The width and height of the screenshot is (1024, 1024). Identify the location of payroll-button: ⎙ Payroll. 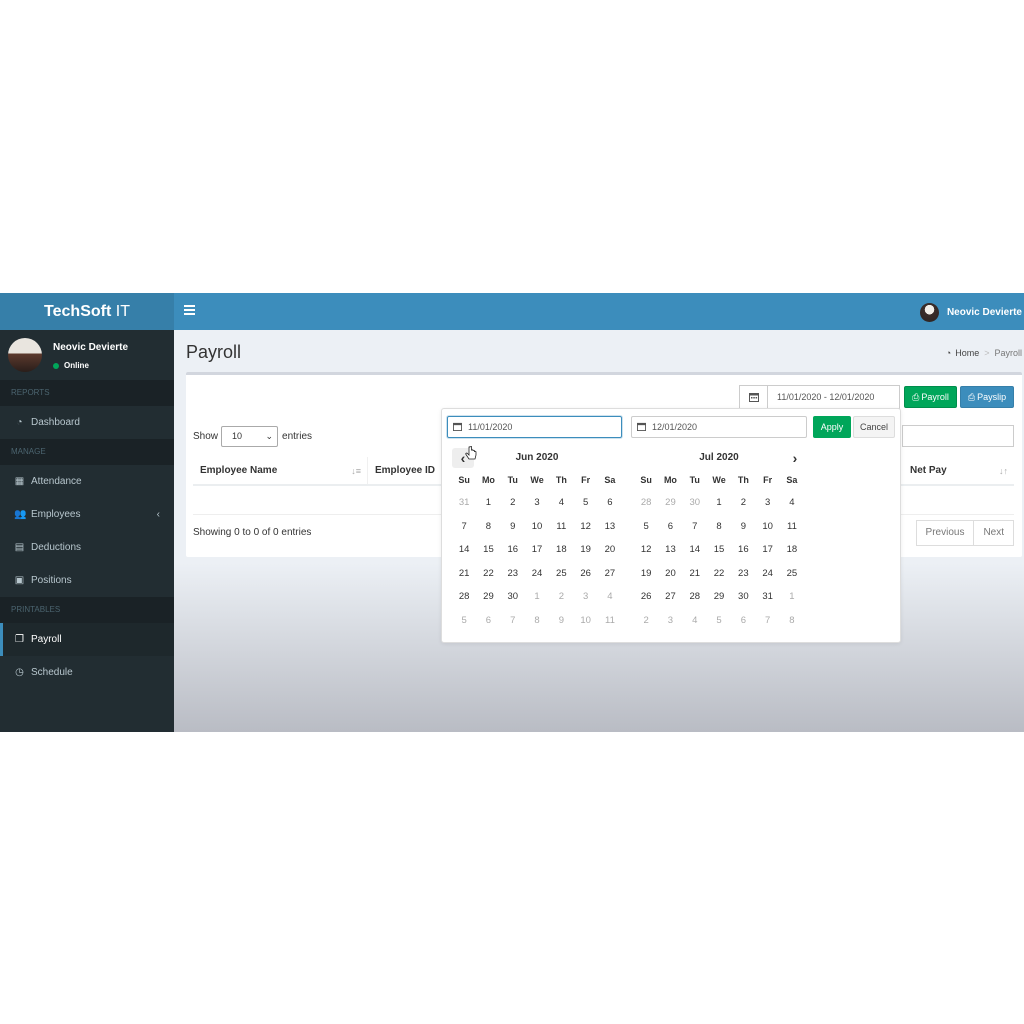
(930, 397).